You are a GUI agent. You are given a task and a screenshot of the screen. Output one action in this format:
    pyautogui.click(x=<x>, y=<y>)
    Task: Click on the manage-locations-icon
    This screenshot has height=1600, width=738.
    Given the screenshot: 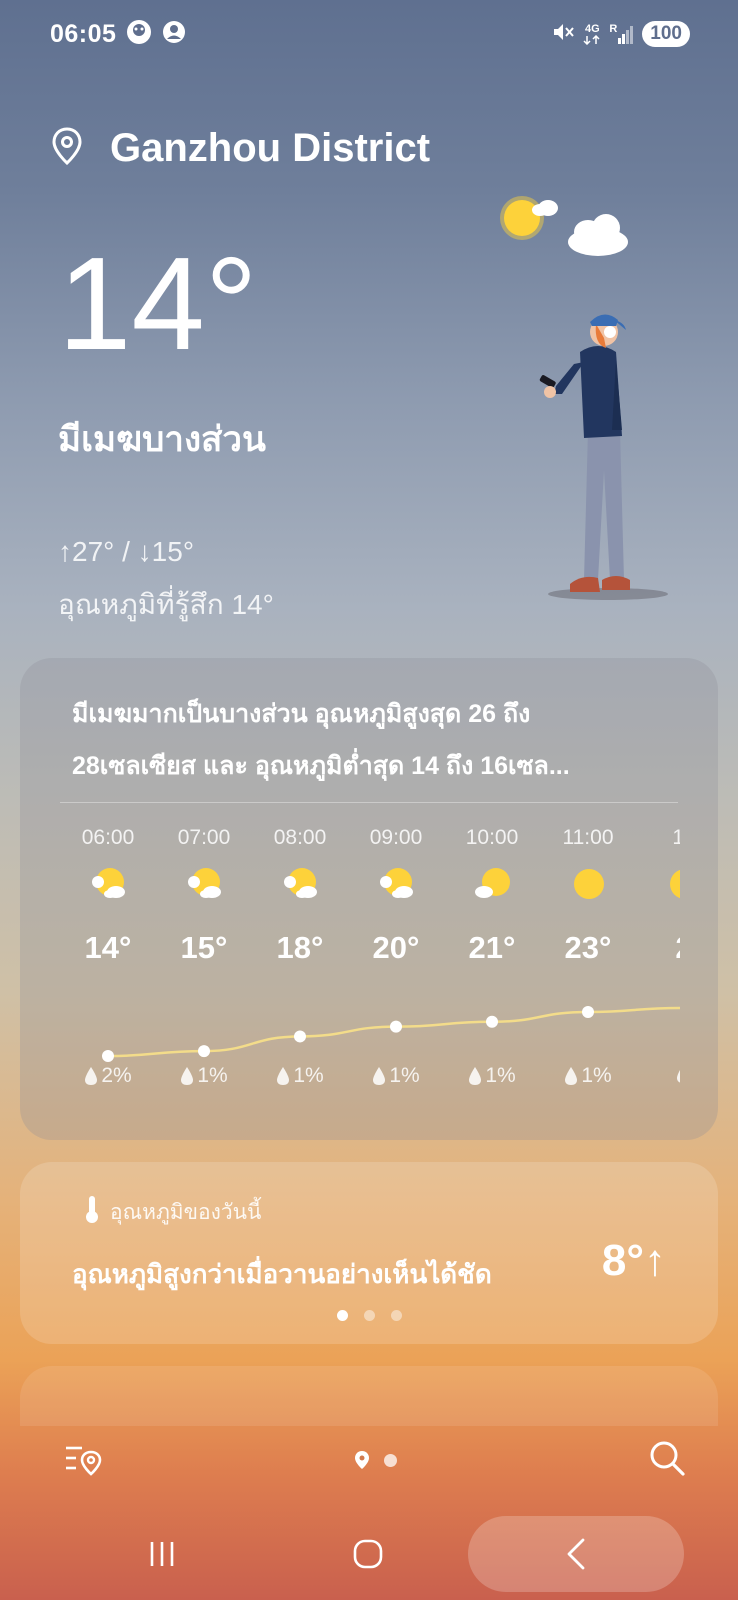 What is the action you would take?
    pyautogui.click(x=83, y=1460)
    